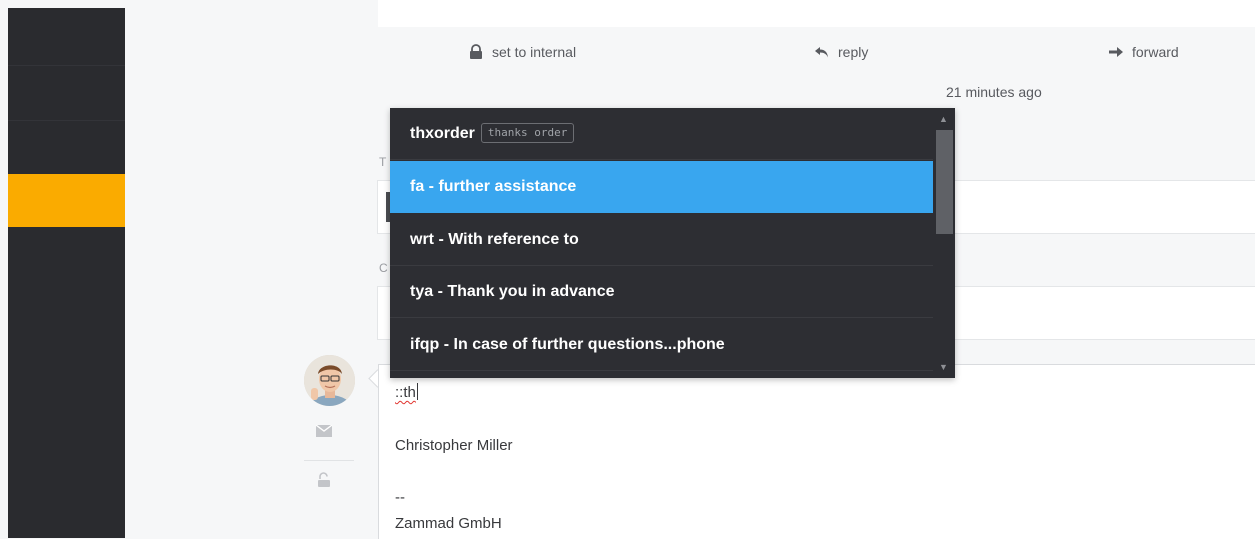 Image resolution: width=1255 pixels, height=539 pixels. I want to click on reply-arrow-icon, so click(822, 52).